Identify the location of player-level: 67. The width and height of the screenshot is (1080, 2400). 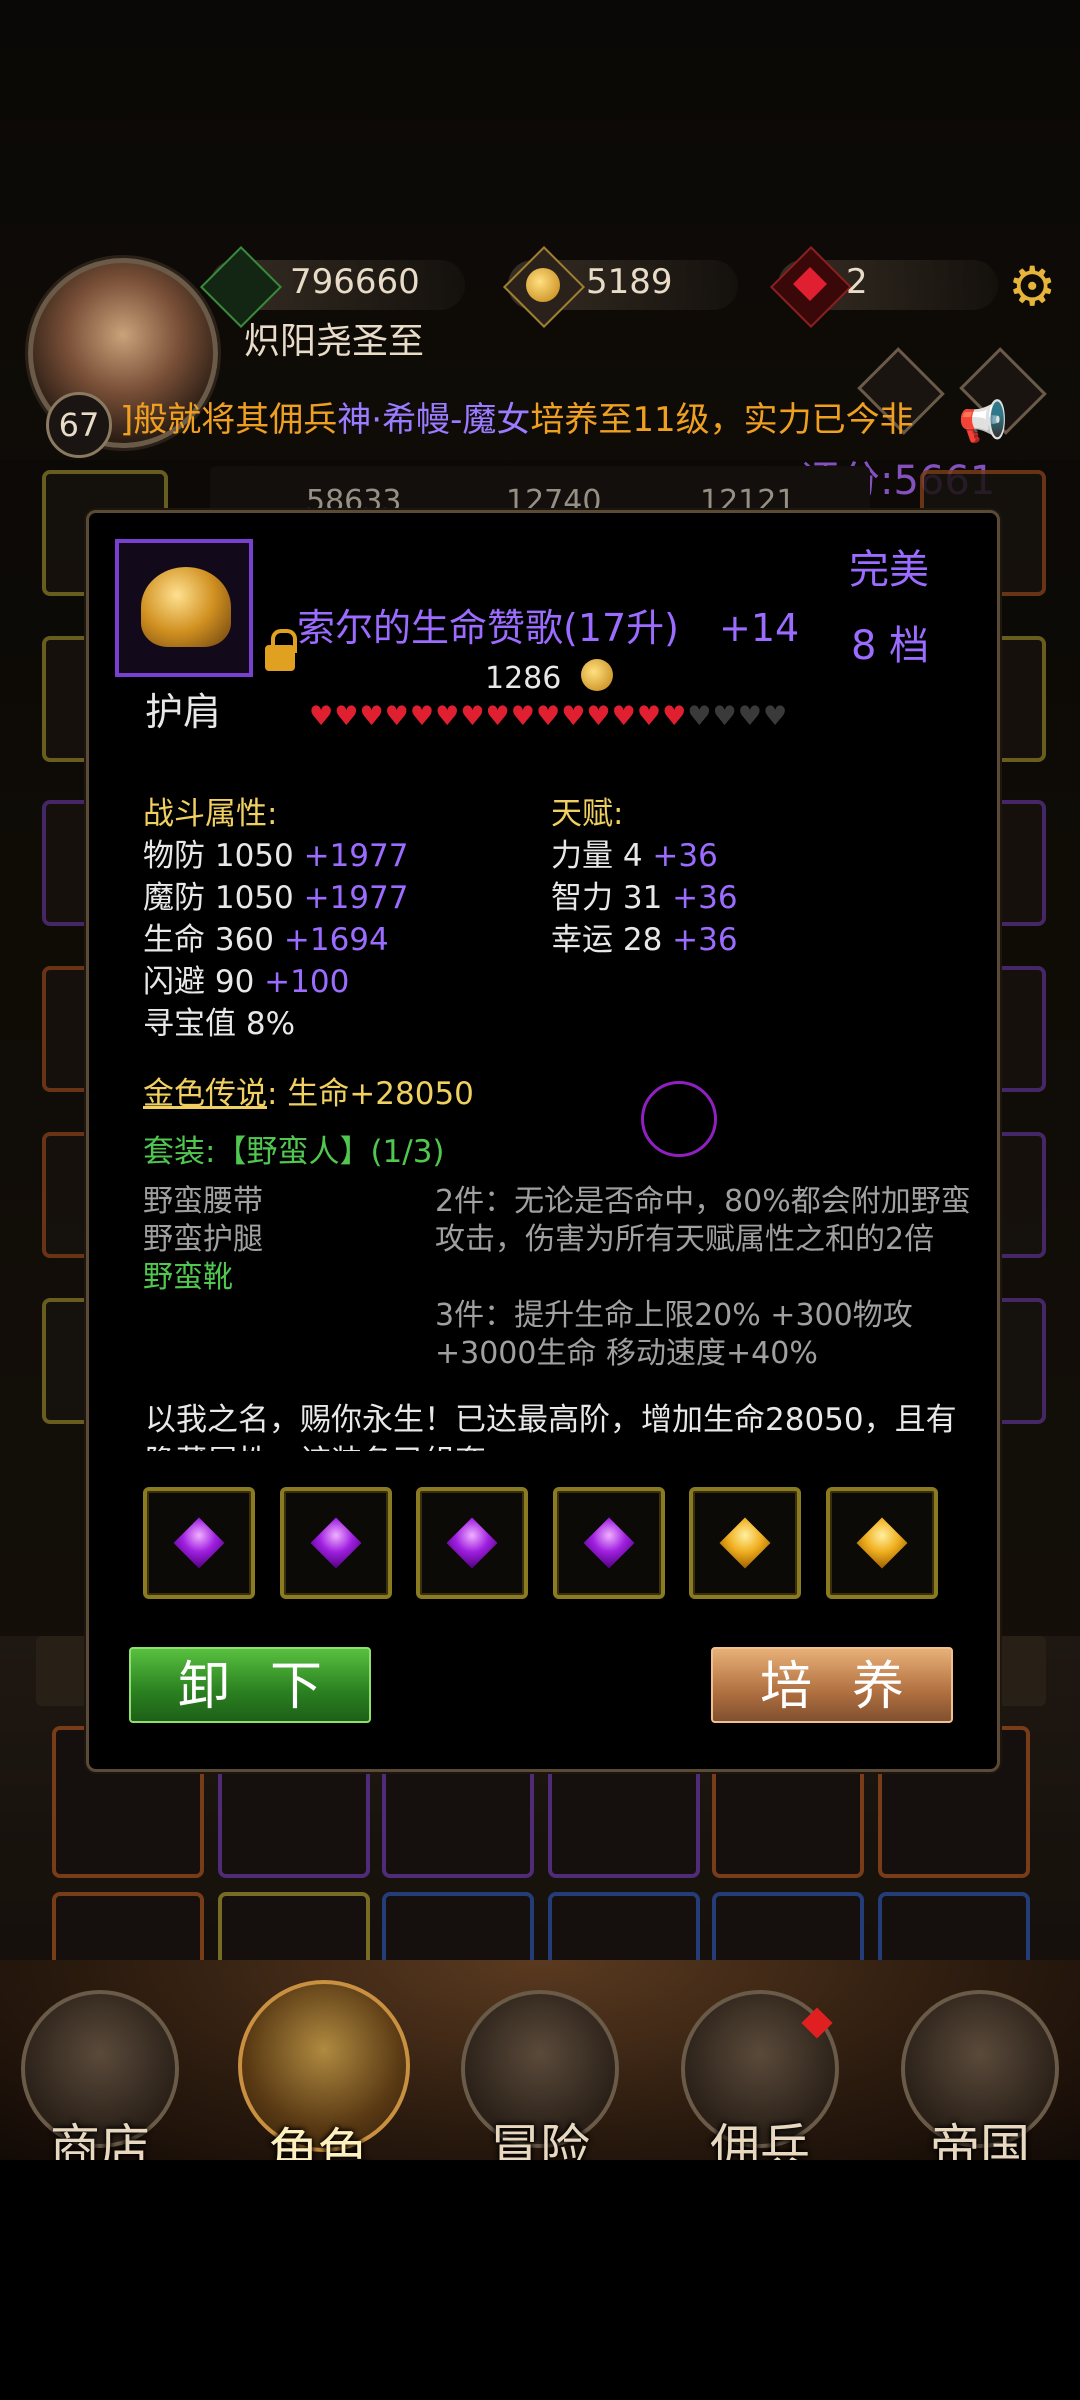
(79, 425).